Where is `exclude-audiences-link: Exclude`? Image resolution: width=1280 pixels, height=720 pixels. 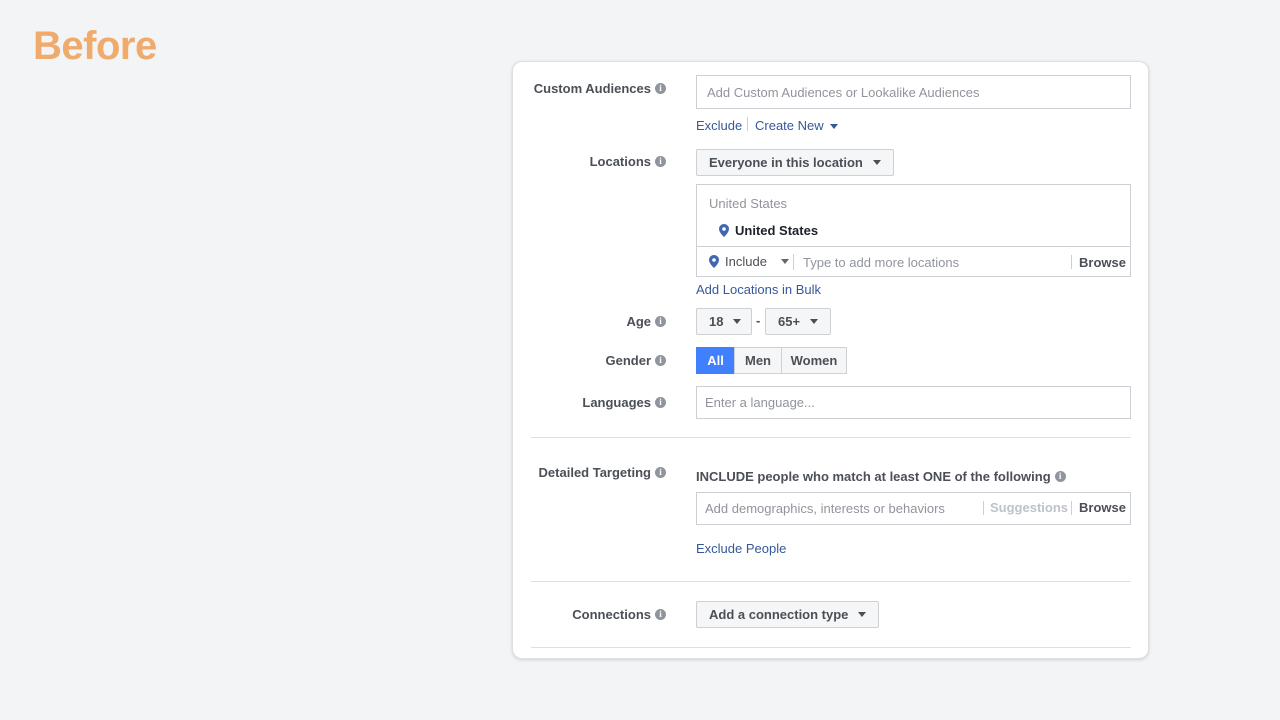 exclude-audiences-link: Exclude is located at coordinates (719, 125).